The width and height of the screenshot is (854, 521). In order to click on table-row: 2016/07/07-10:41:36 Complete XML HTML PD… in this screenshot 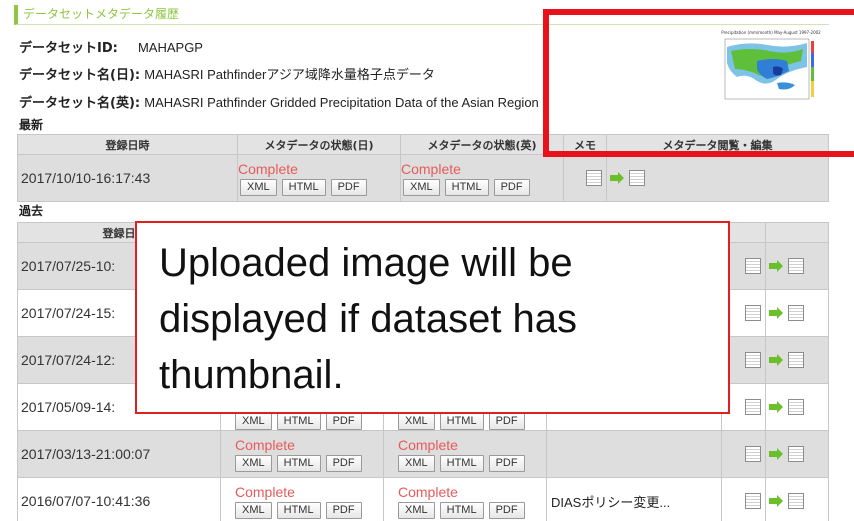, I will do `click(423, 499)`.